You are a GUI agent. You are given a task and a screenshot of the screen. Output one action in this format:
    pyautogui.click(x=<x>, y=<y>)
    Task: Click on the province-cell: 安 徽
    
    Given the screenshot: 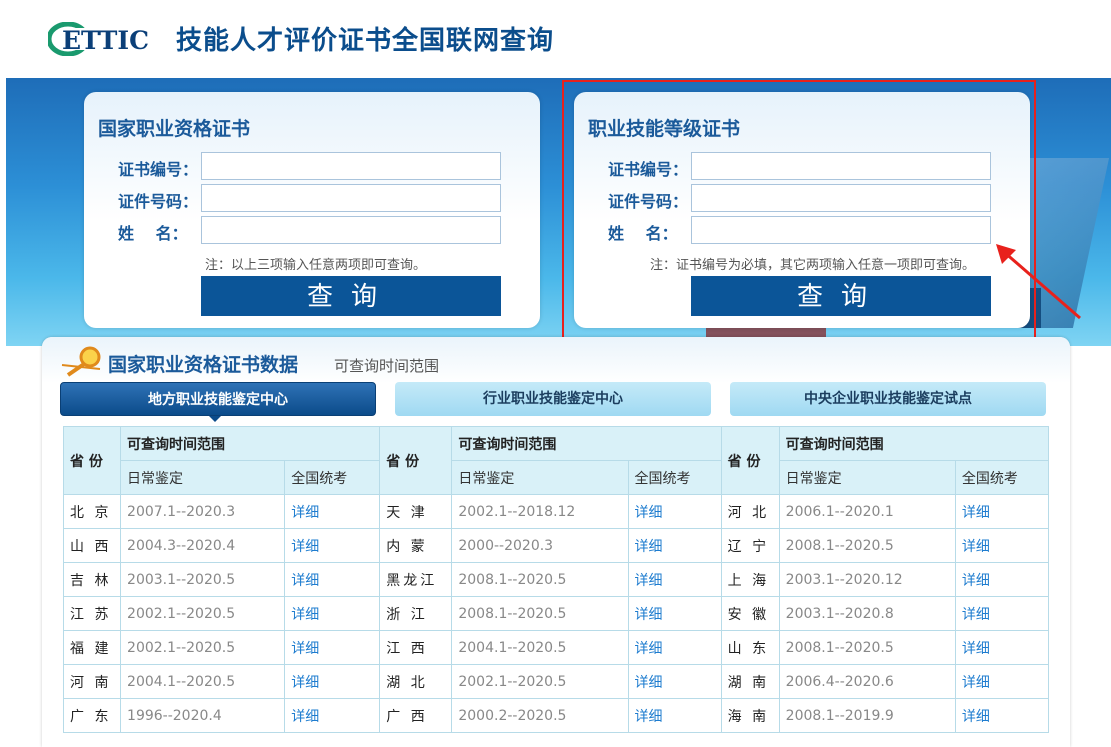 What is the action you would take?
    pyautogui.click(x=750, y=613)
    